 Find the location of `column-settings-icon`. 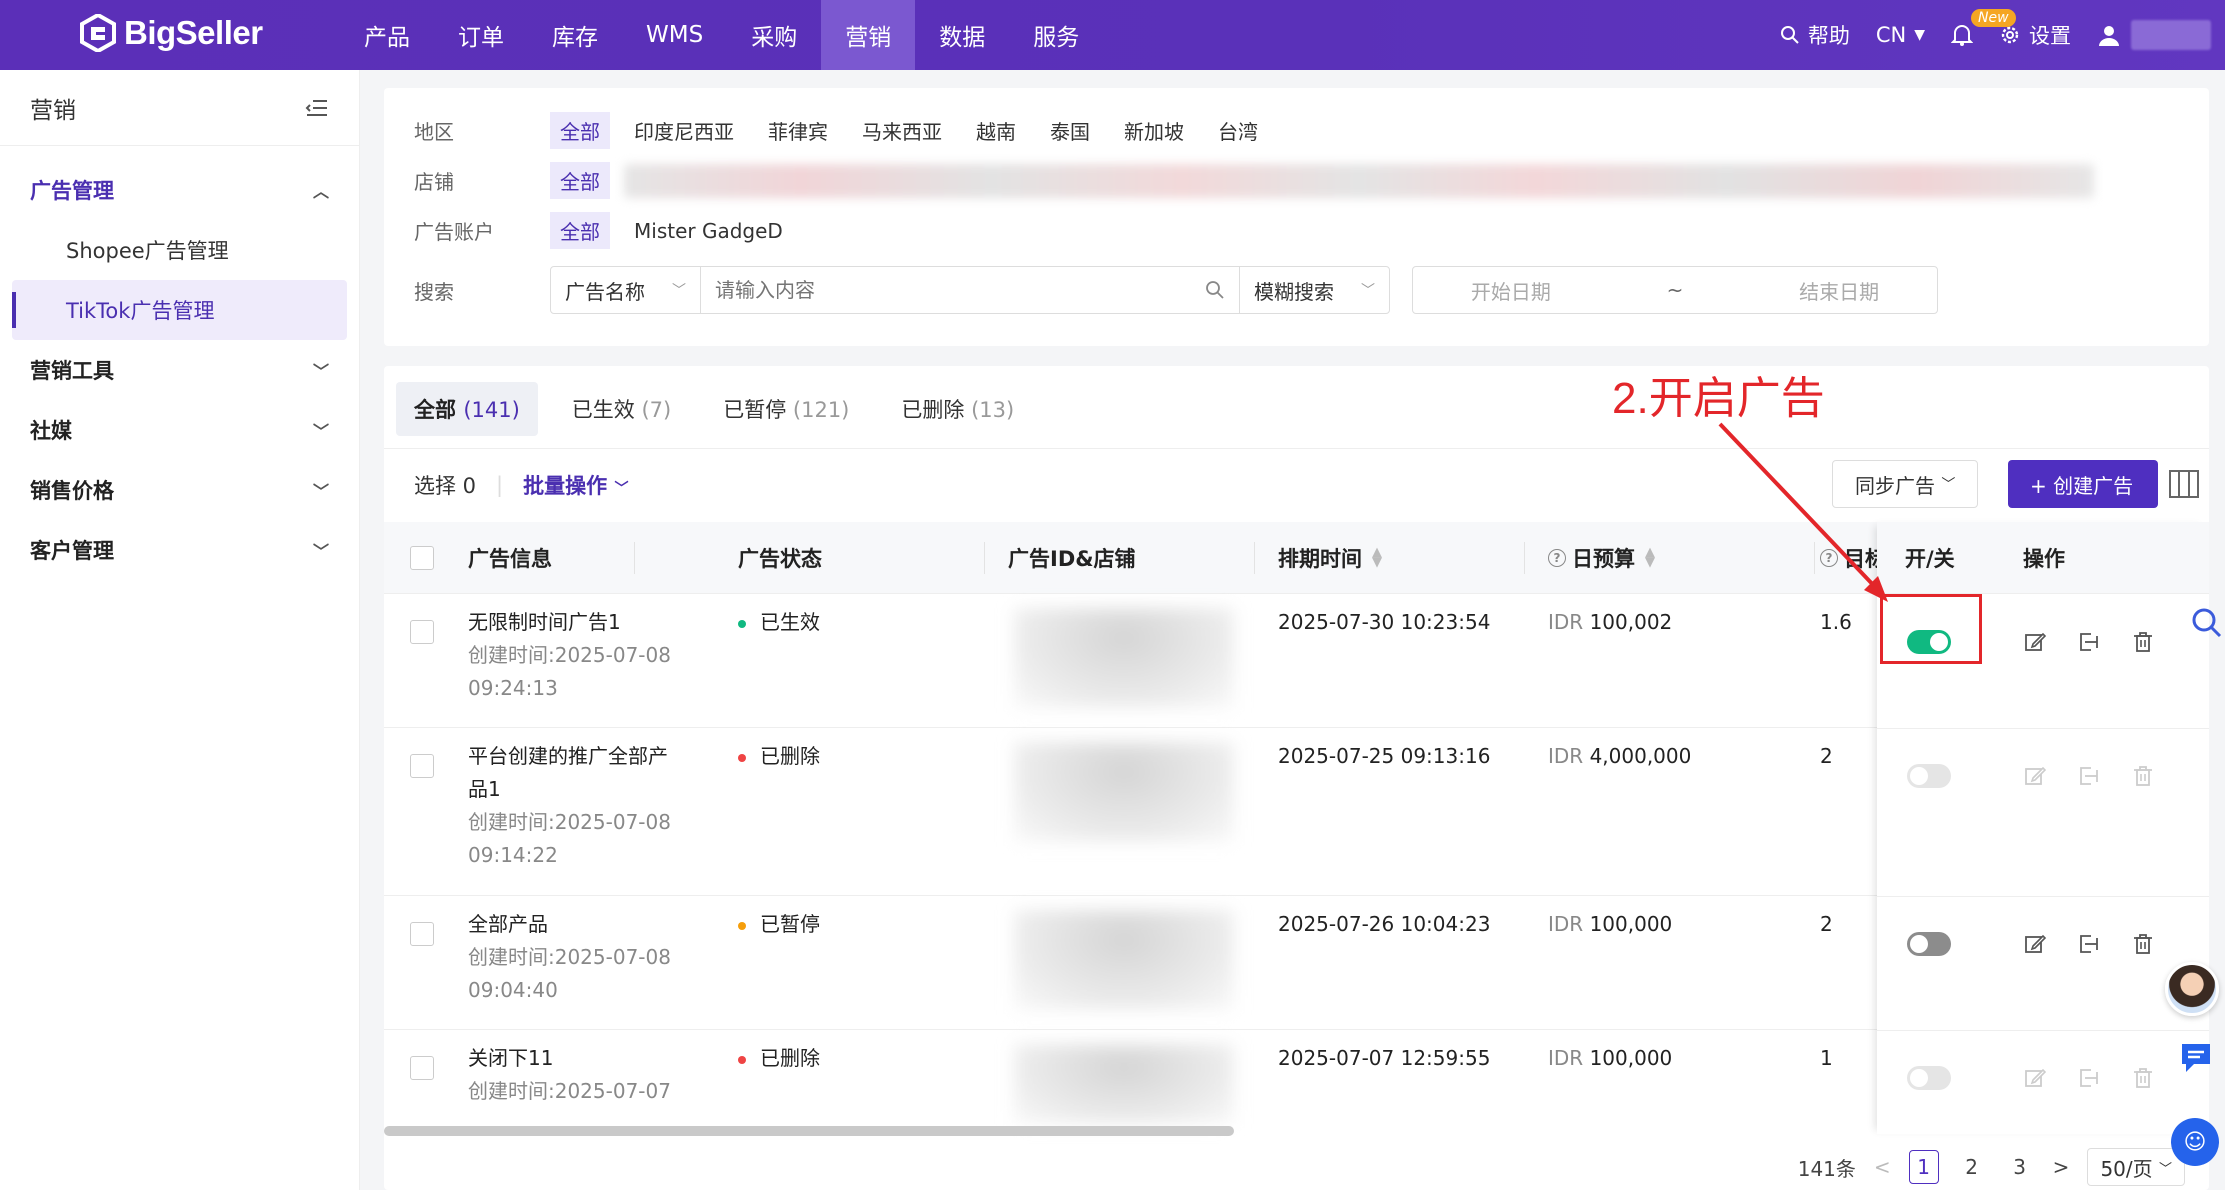

column-settings-icon is located at coordinates (2184, 484).